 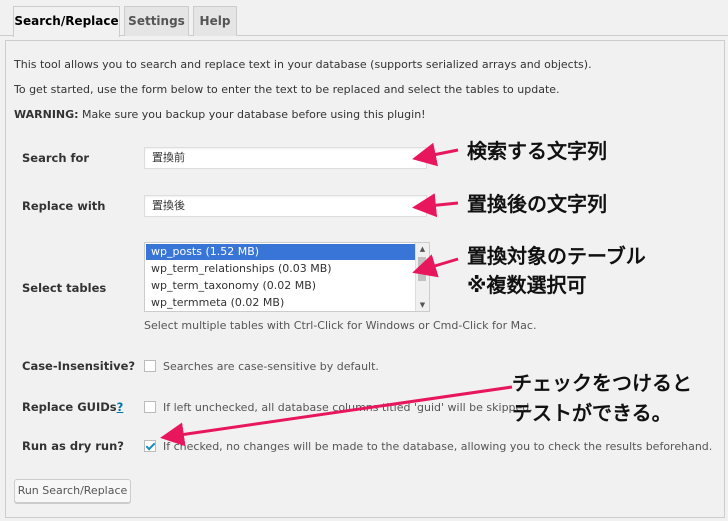 What do you see at coordinates (271, 366) in the screenshot?
I see `case-insensitive-description: Searches are case-sensitive by default.` at bounding box center [271, 366].